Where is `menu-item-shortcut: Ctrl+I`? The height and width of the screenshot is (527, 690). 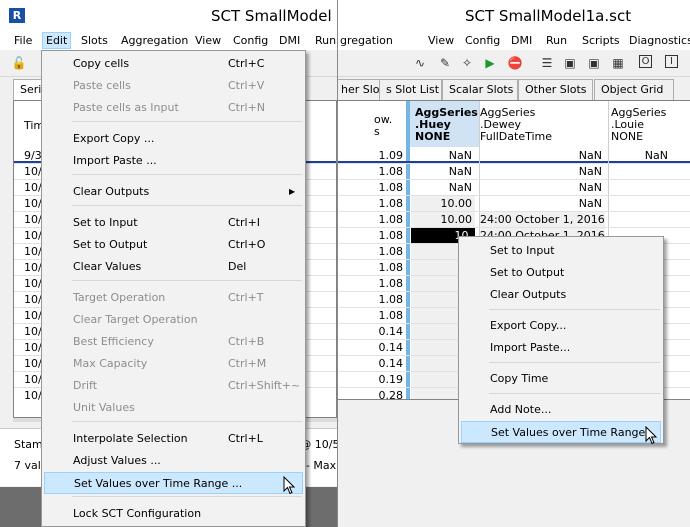 menu-item-shortcut: Ctrl+I is located at coordinates (244, 222).